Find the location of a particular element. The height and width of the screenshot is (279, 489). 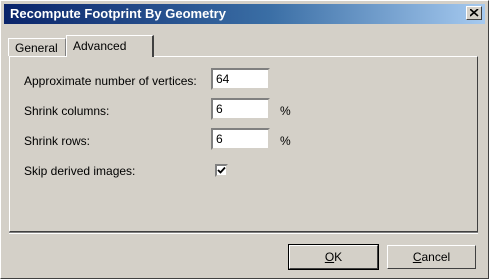

shrink-columns-label: Shrink columns: is located at coordinates (67, 111).